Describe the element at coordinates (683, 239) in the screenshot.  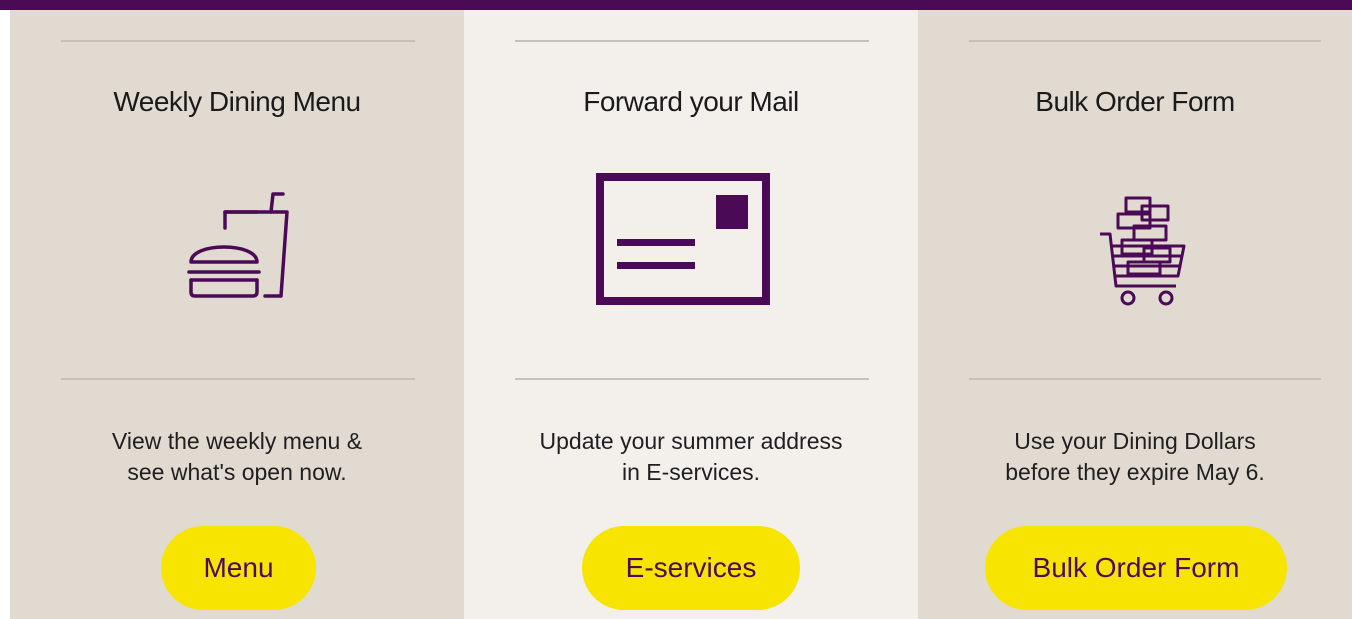
I see `postcard-icon` at that location.